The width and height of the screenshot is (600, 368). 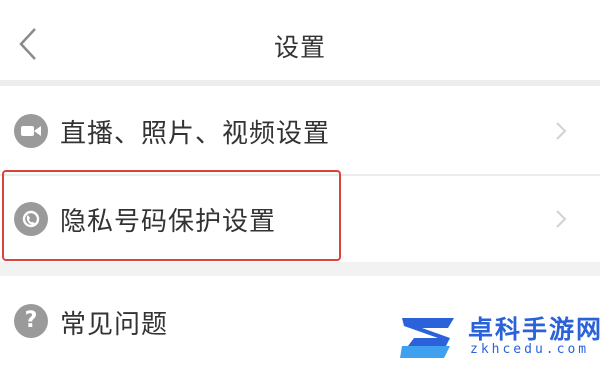 What do you see at coordinates (31, 219) in the screenshot?
I see `shield-icon` at bounding box center [31, 219].